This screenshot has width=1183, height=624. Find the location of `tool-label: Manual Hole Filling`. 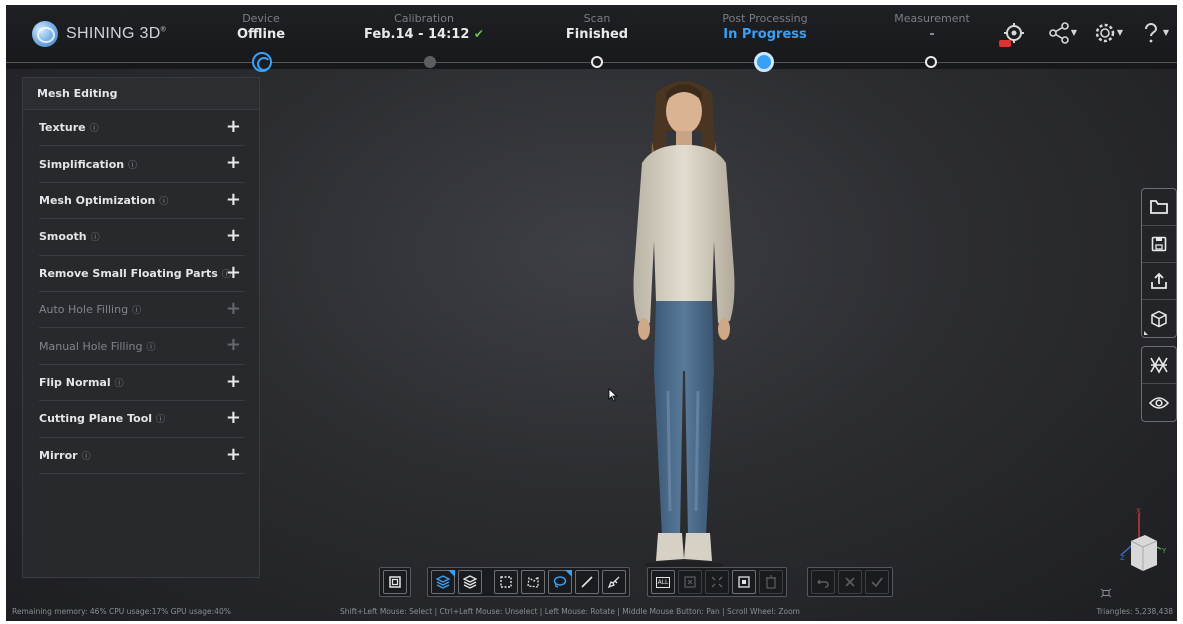

tool-label: Manual Hole Filling is located at coordinates (91, 346).